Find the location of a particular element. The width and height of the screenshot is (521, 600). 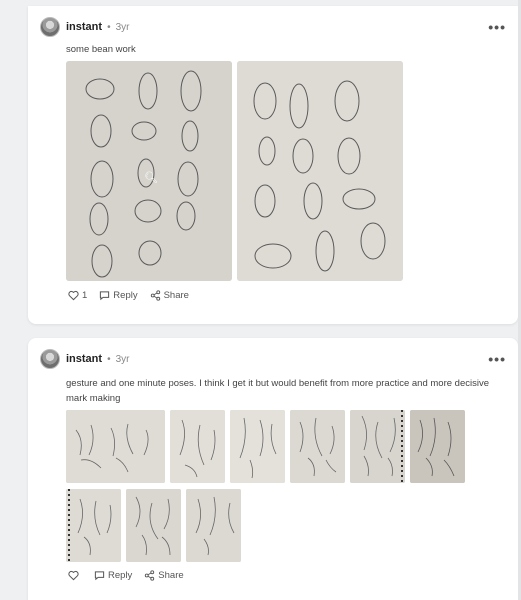

post-actions: 1 Reply Share is located at coordinates (134, 295).